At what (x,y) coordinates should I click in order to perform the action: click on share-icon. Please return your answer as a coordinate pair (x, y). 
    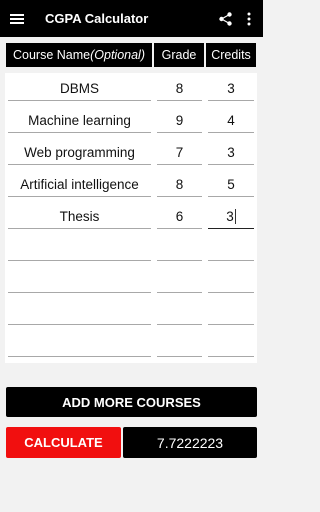
    Looking at the image, I should click on (225, 18).